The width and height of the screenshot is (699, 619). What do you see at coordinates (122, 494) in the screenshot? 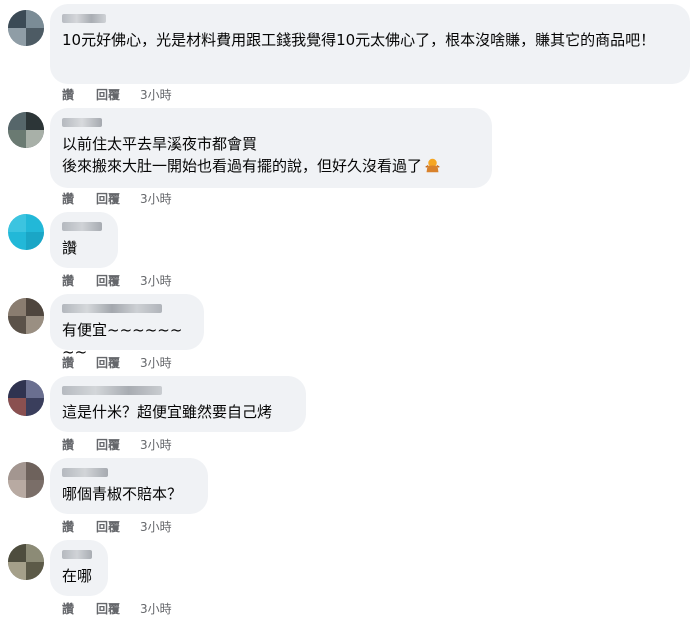
I see `comment-text: 哪個青椒不賠本？` at bounding box center [122, 494].